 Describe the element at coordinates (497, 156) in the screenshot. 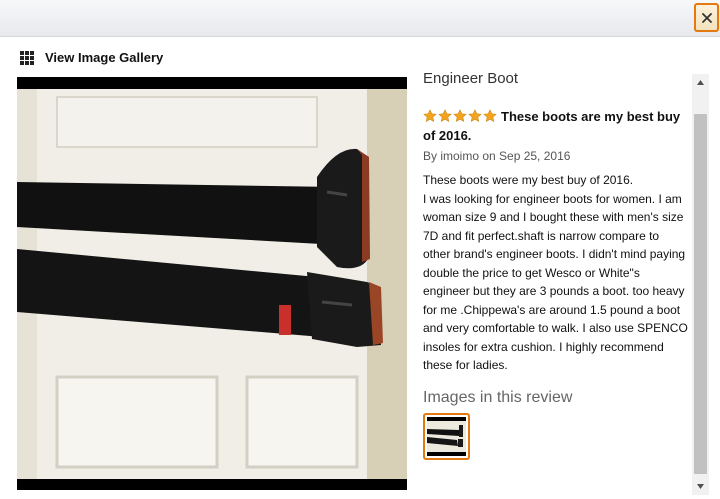

I see `review-byline: By imoimo on Sep 25, 2016` at that location.